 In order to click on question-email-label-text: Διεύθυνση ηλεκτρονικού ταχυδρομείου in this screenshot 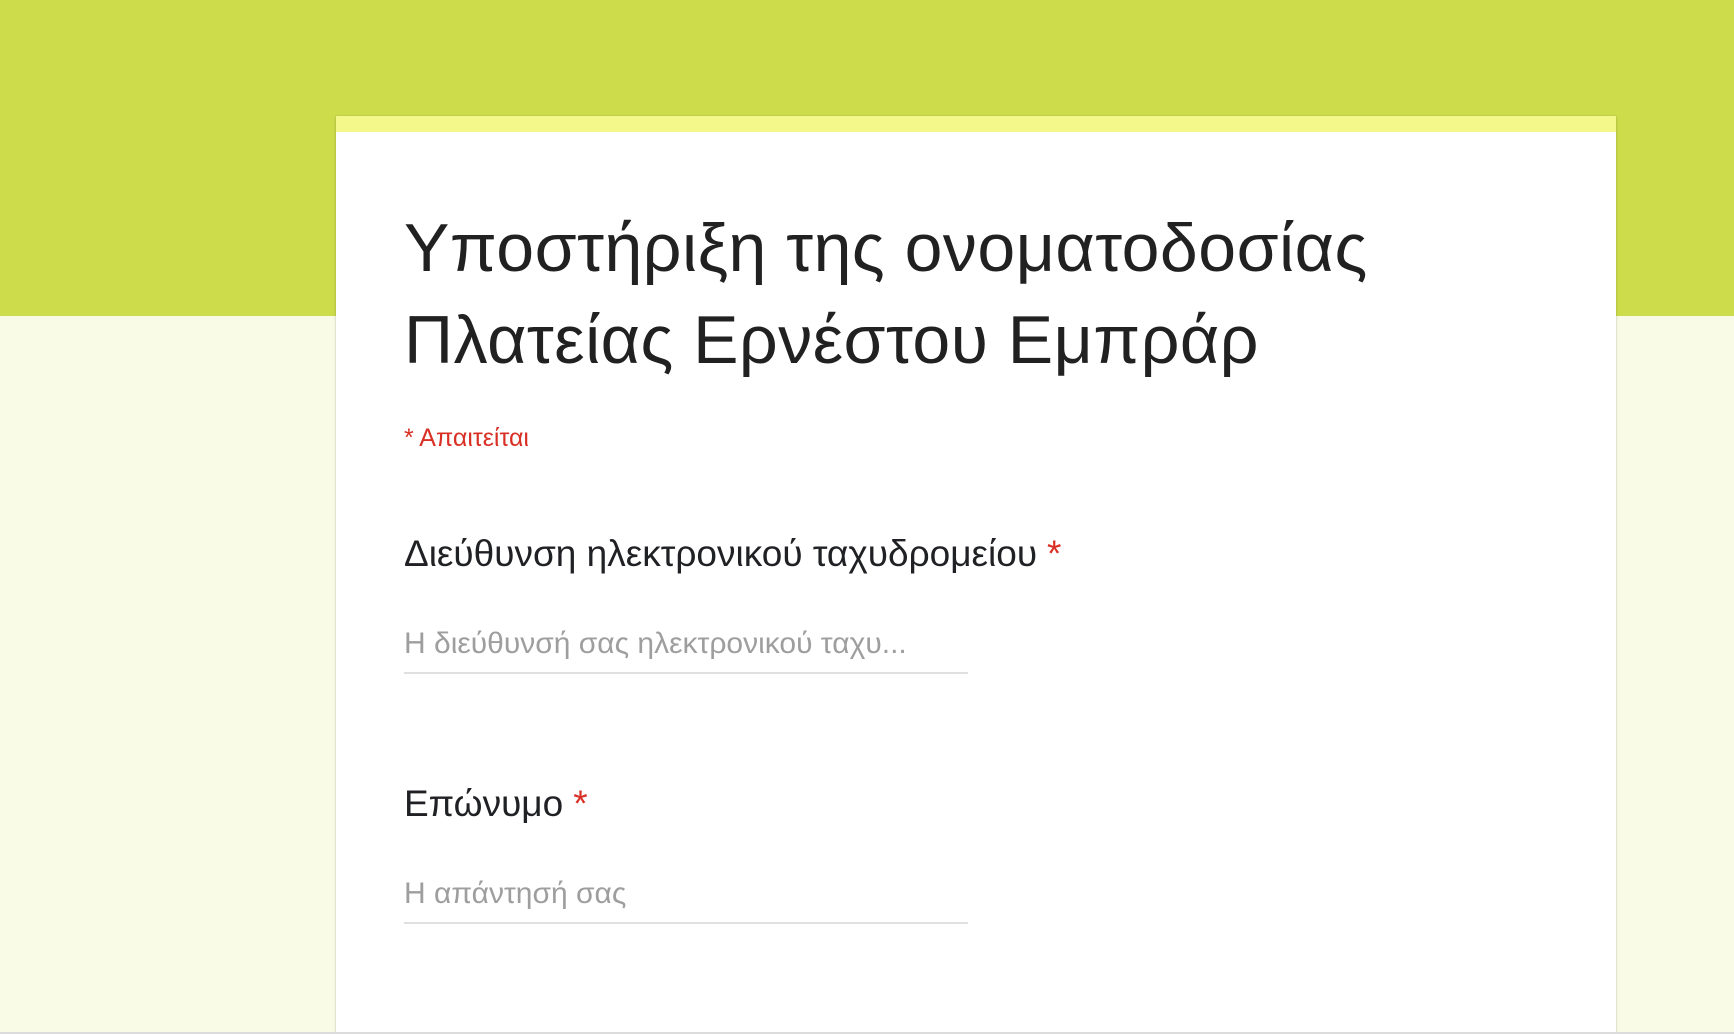, I will do `click(721, 553)`.